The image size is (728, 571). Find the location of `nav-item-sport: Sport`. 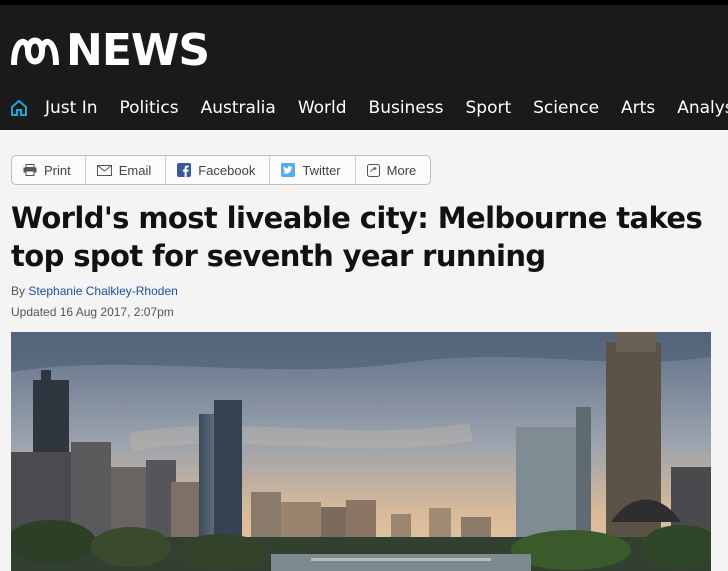

nav-item-sport: Sport is located at coordinates (489, 108).